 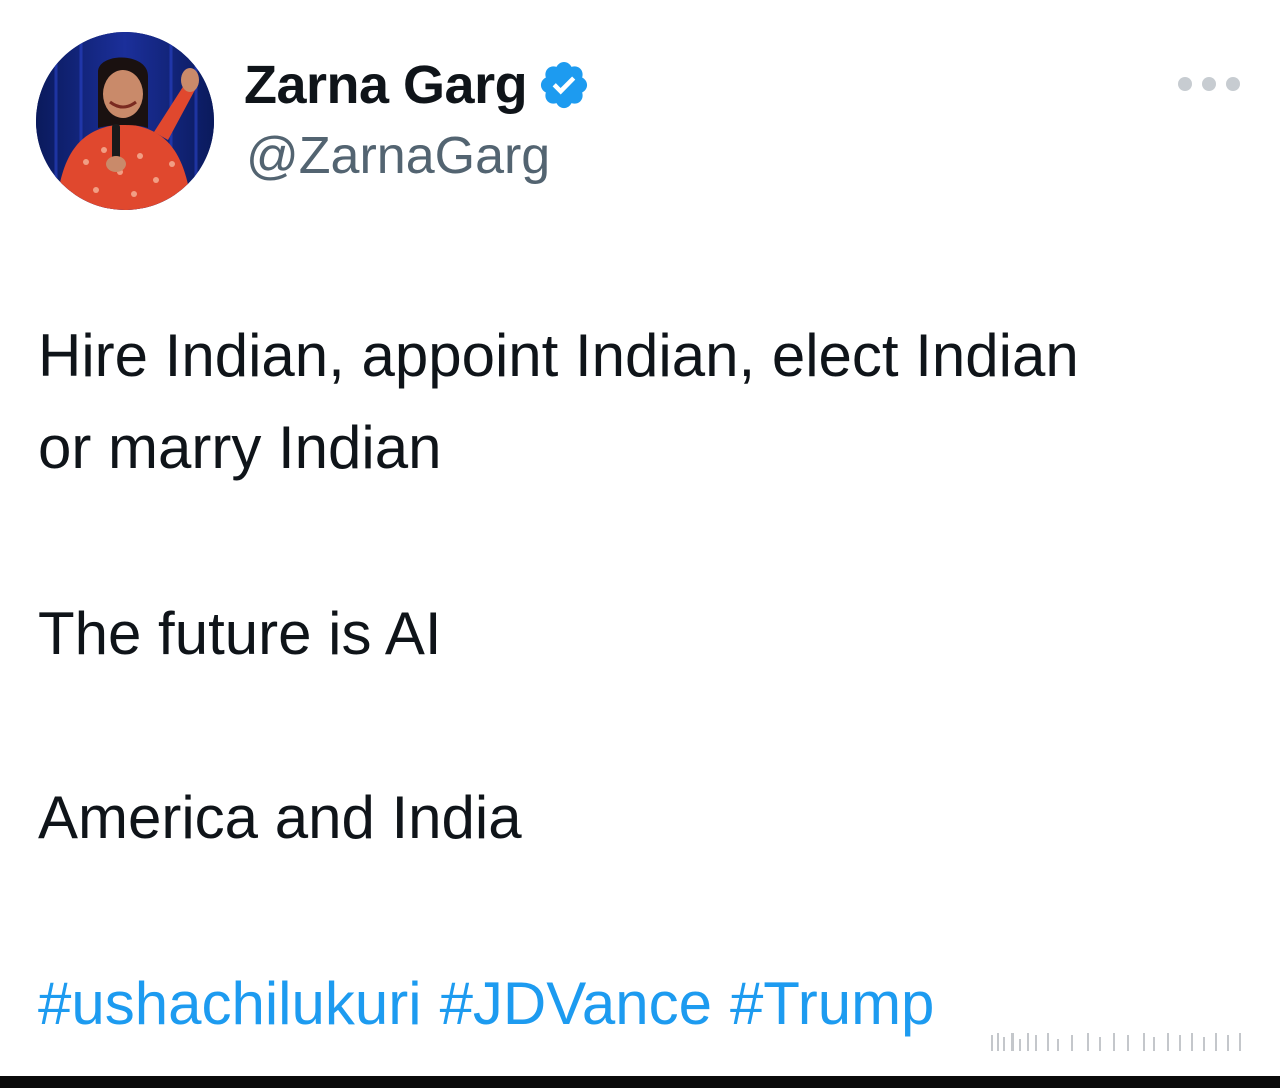 I want to click on tweet-text-line: The future is AI, so click(x=240, y=633).